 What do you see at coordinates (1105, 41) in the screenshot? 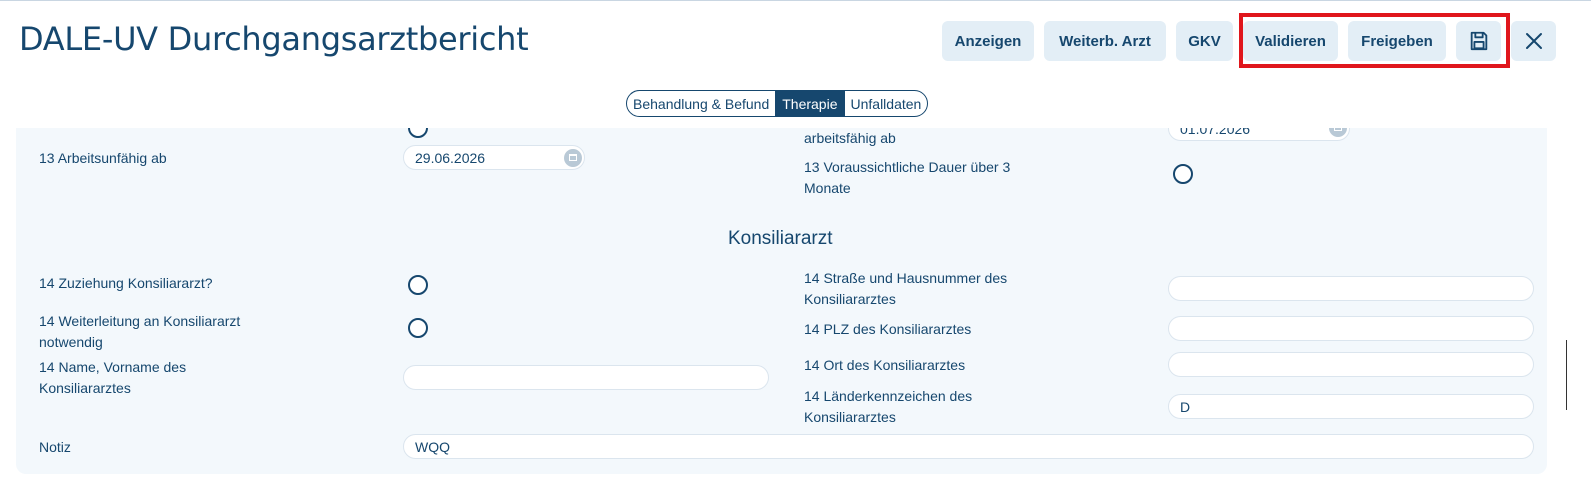
I see `weiterb-arzt-button: Weiterb. Arzt` at bounding box center [1105, 41].